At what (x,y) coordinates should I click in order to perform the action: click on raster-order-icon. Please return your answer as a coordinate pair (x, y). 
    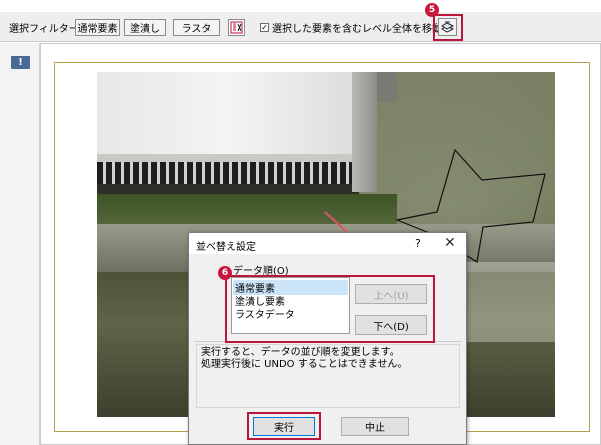
    Looking at the image, I should click on (236, 27).